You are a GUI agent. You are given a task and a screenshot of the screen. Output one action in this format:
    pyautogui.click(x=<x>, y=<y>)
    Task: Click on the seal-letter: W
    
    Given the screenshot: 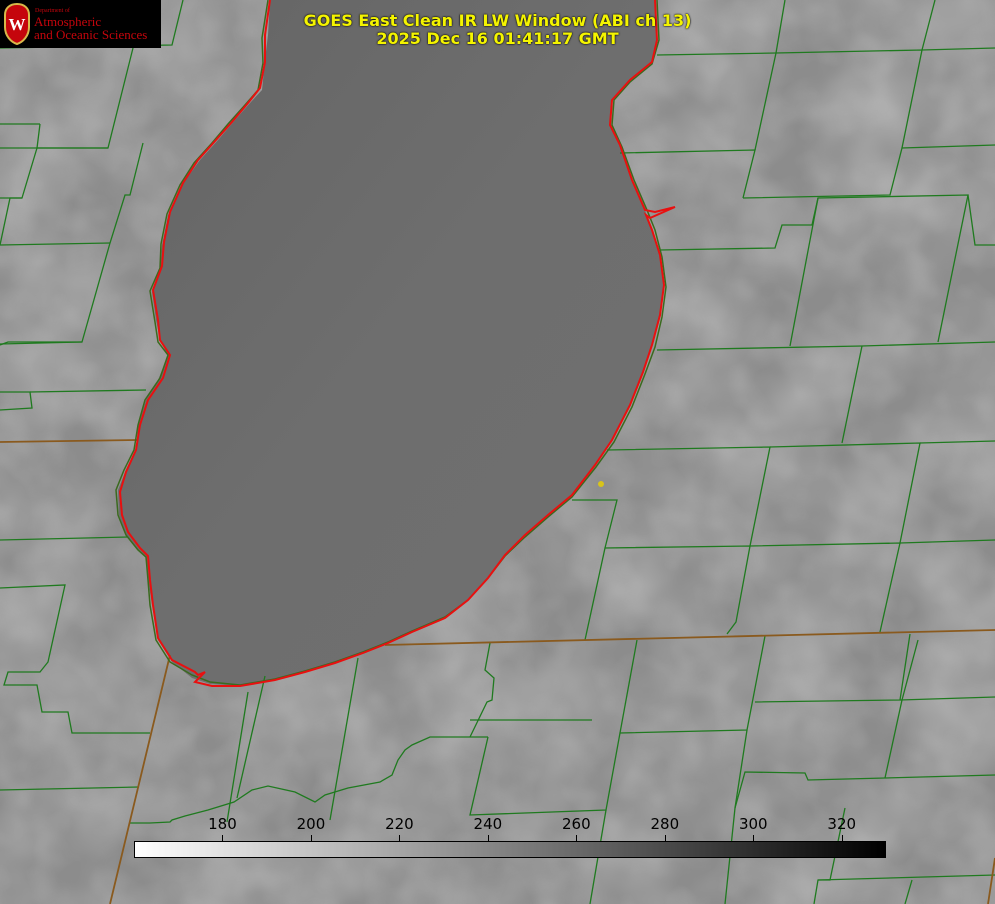 What is the action you would take?
    pyautogui.click(x=17, y=24)
    